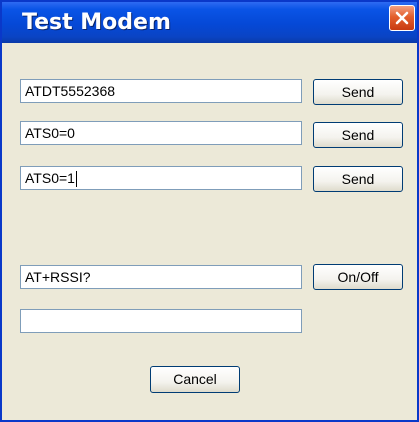 This screenshot has height=422, width=419. What do you see at coordinates (358, 277) in the screenshot?
I see `on-off-button: On/Off` at bounding box center [358, 277].